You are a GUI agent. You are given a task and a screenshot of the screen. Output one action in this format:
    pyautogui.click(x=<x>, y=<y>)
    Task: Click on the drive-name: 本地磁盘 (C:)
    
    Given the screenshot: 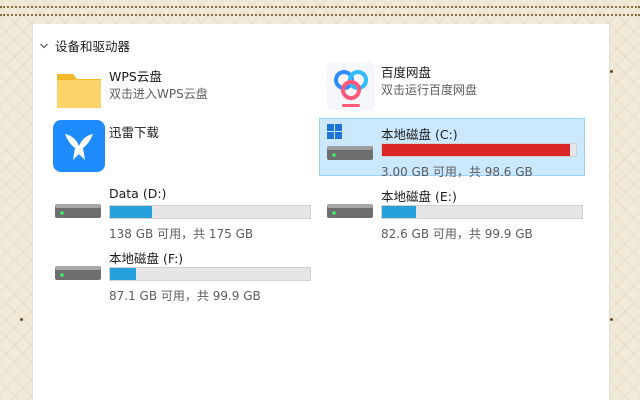 What is the action you would take?
    pyautogui.click(x=419, y=134)
    